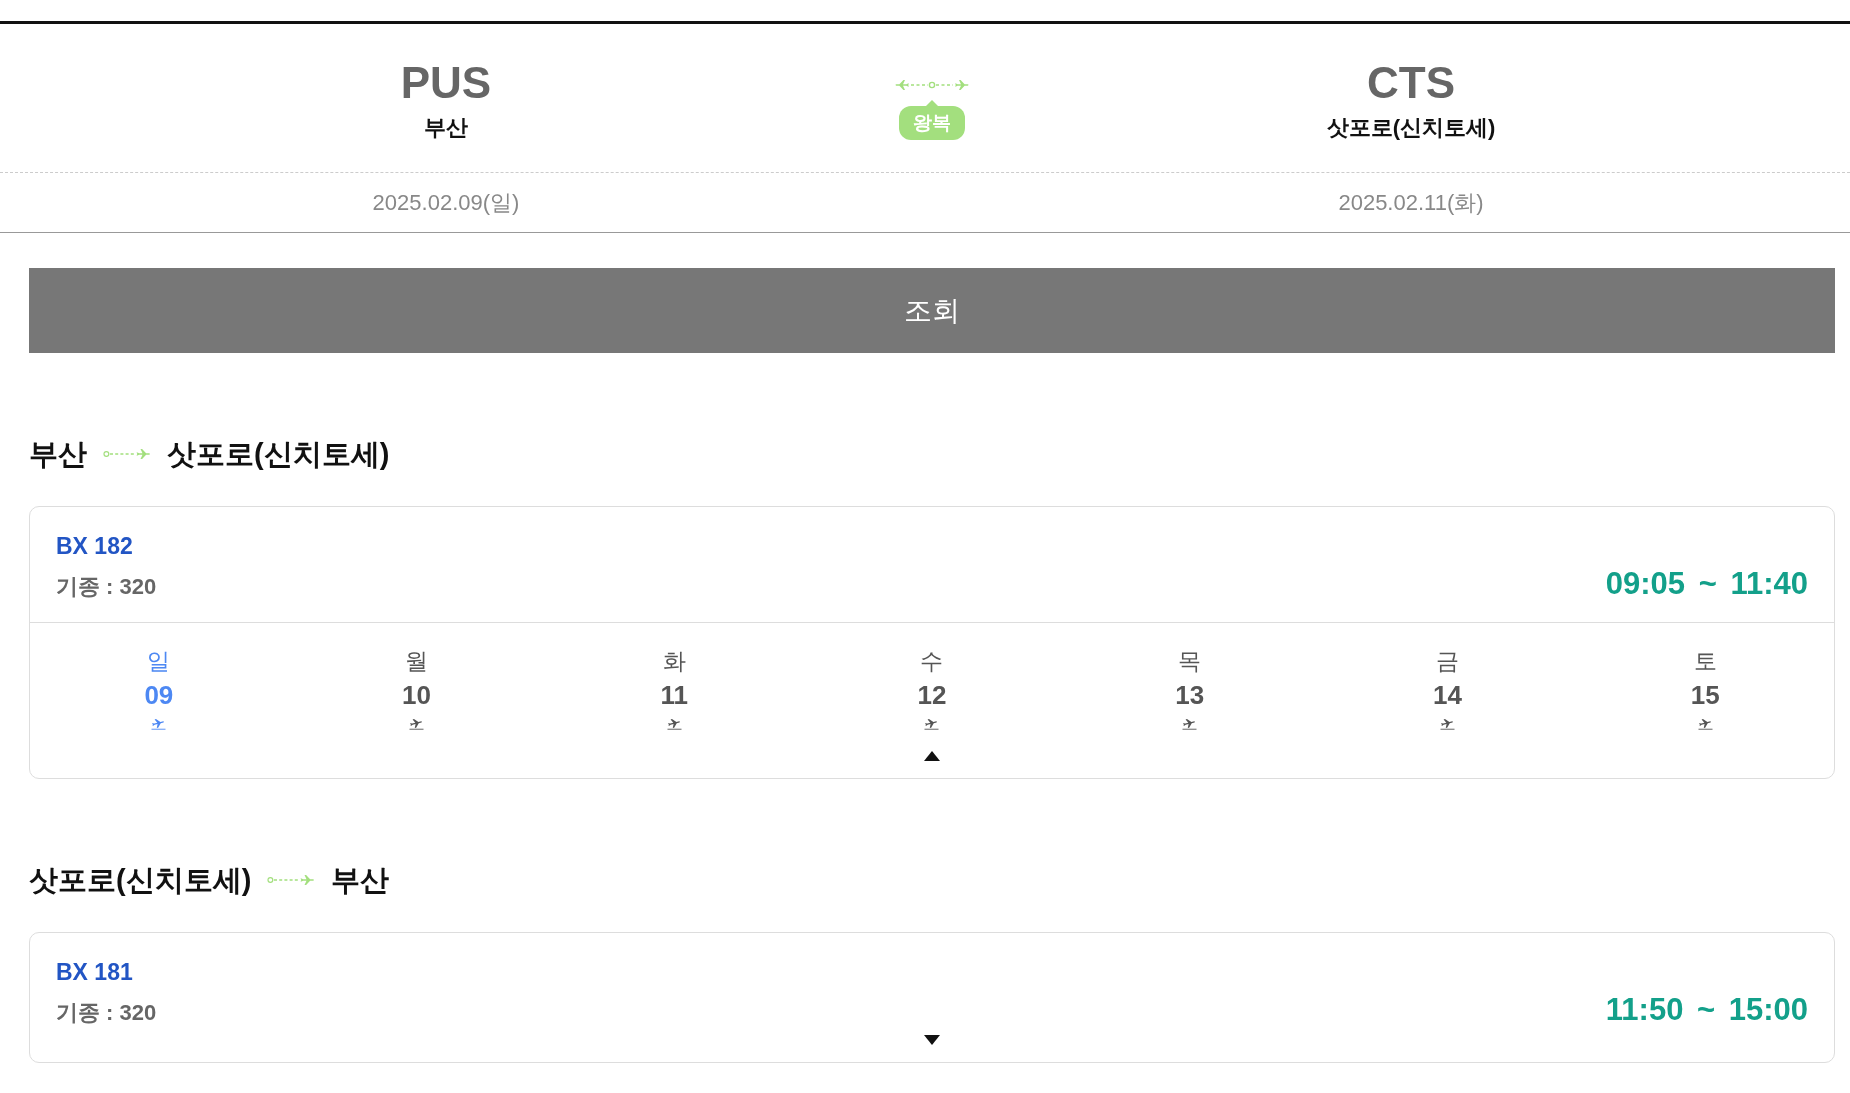 Image resolution: width=1850 pixels, height=1093 pixels. Describe the element at coordinates (446, 83) in the screenshot. I see `airport-code: PUS` at that location.